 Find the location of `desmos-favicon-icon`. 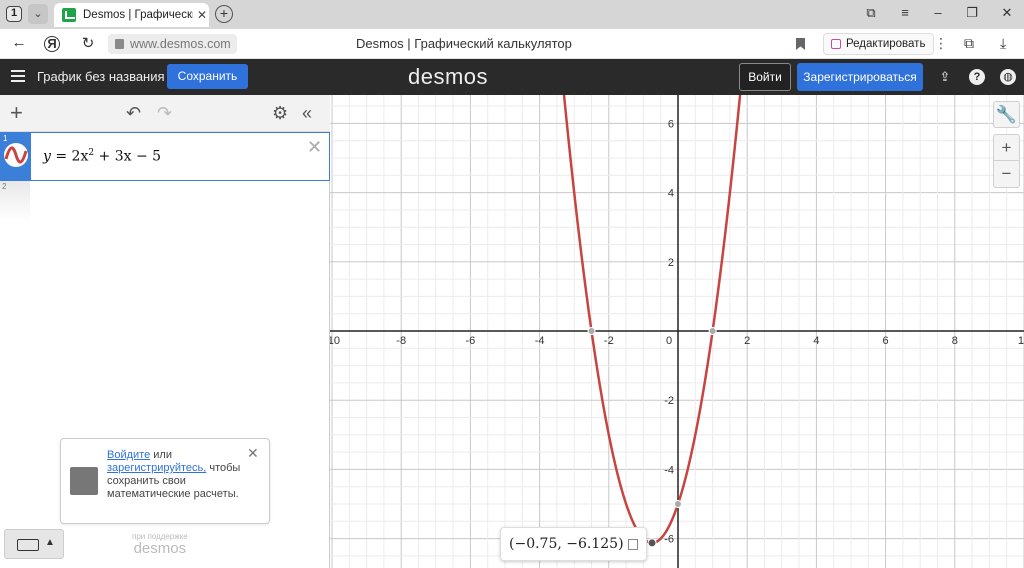

desmos-favicon-icon is located at coordinates (69, 15).